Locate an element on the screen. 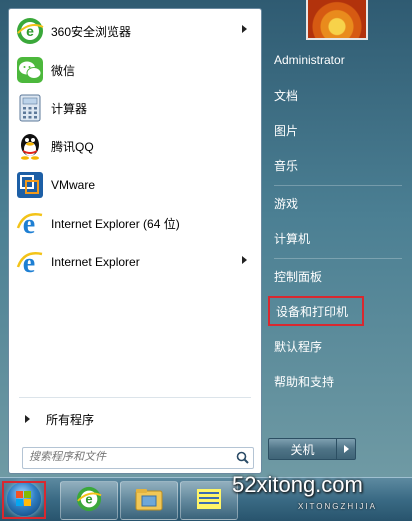  taskbar-file-explorer is located at coordinates (149, 500).